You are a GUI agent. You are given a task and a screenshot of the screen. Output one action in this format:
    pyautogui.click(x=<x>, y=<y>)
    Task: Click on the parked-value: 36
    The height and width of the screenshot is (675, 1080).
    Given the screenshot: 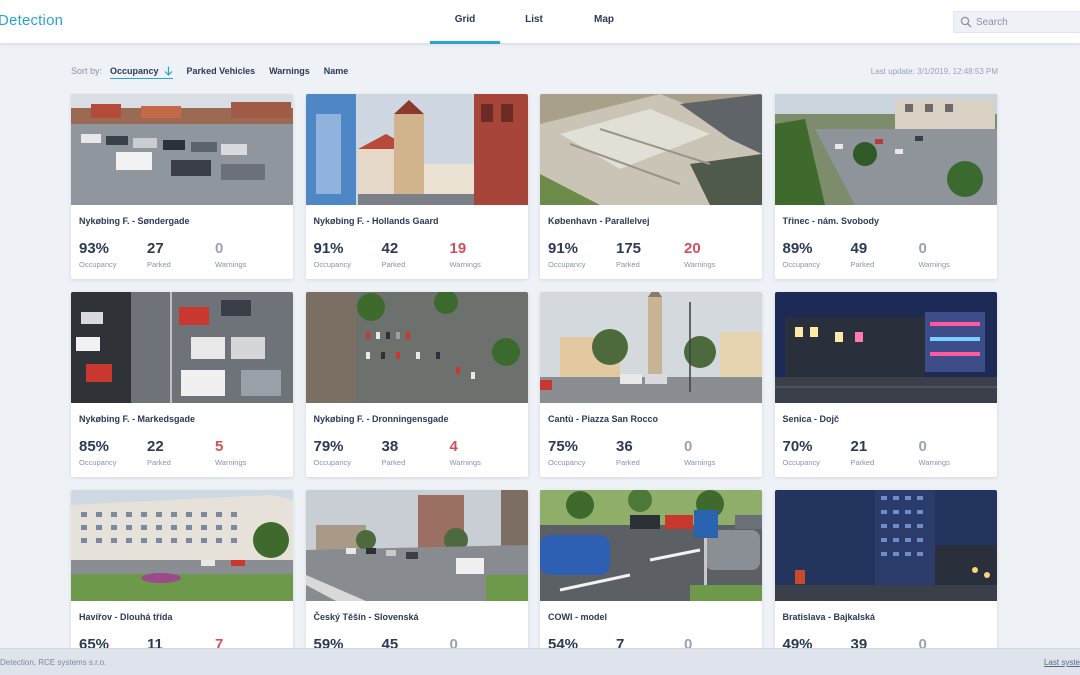 What is the action you would take?
    pyautogui.click(x=624, y=446)
    